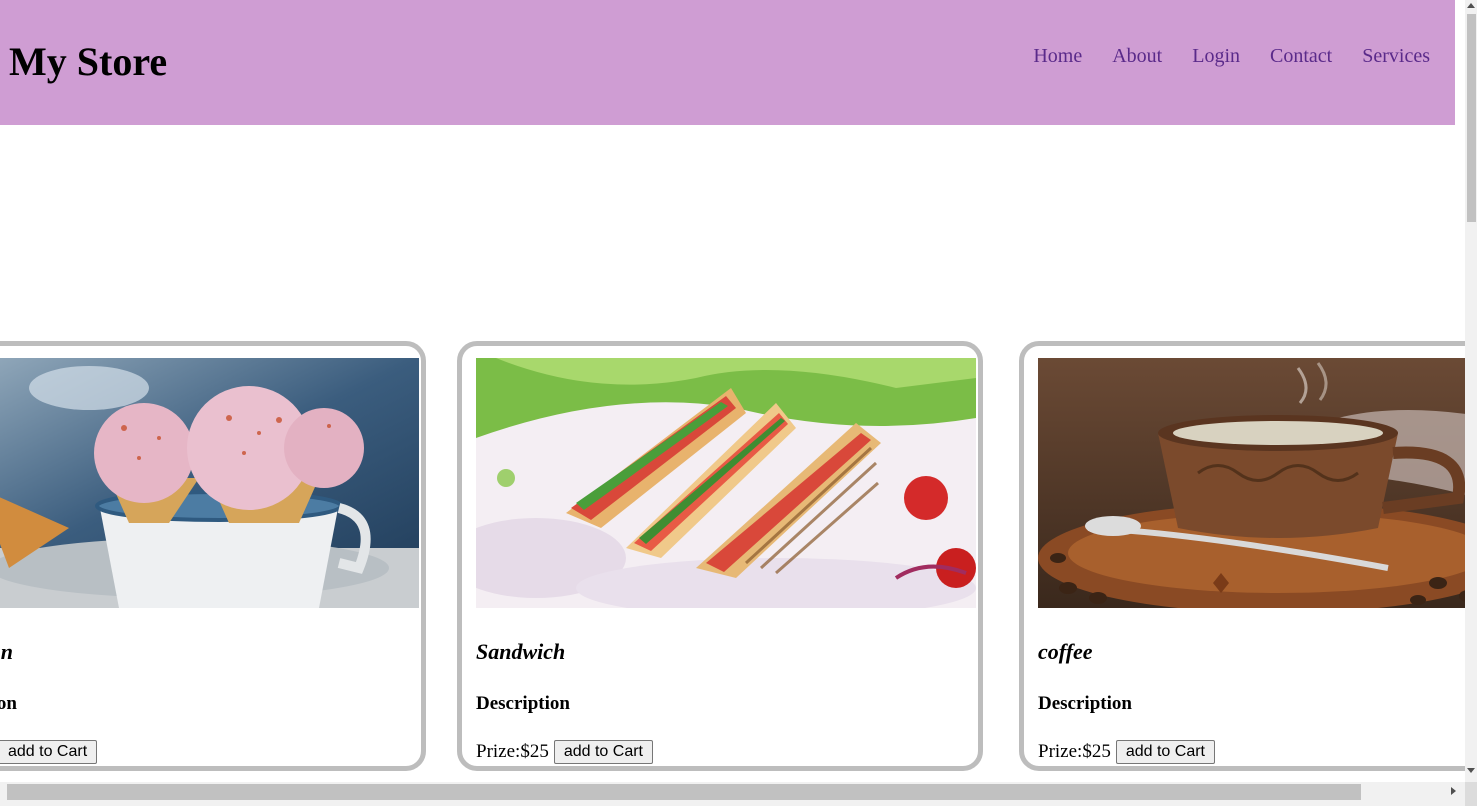 The width and height of the screenshot is (1477, 806). I want to click on scroll-down-arrow-icon, so click(1471, 770).